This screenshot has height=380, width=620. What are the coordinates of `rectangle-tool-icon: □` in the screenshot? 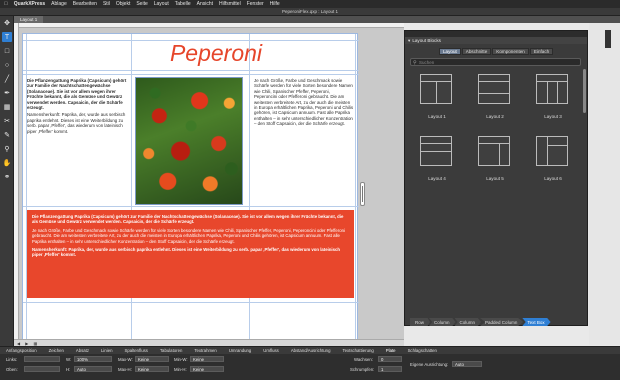 It's located at (7, 51).